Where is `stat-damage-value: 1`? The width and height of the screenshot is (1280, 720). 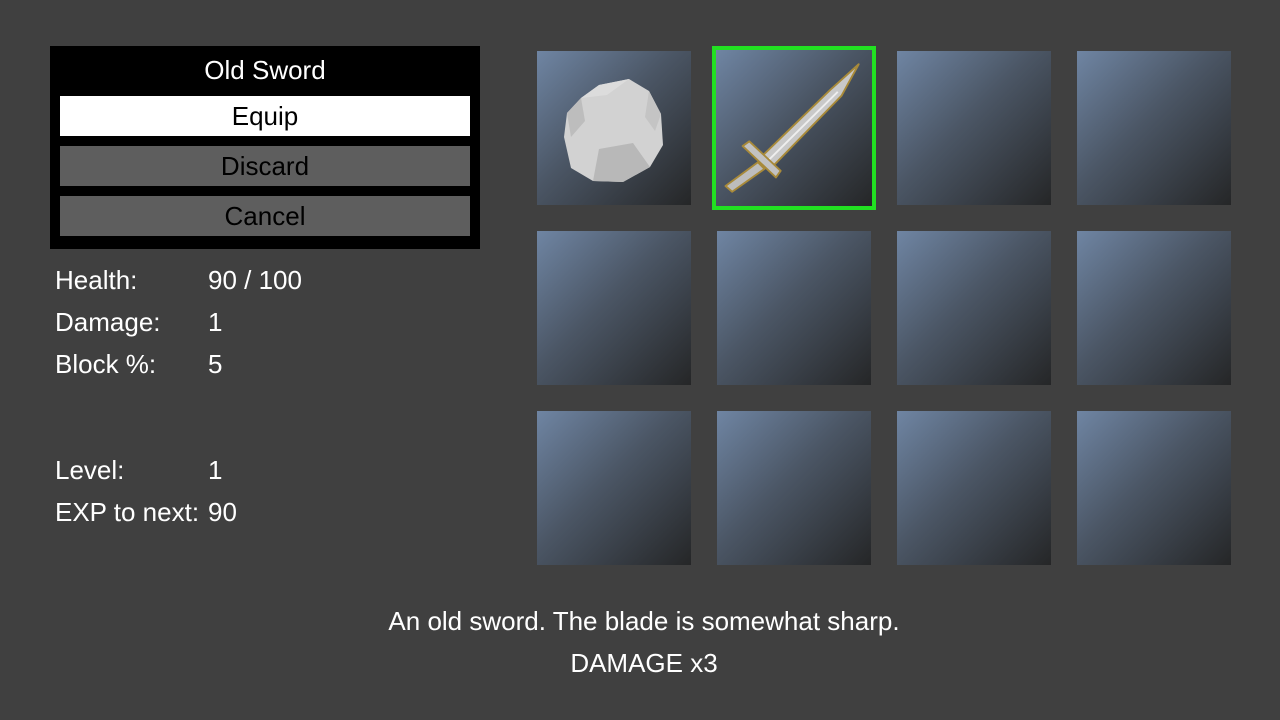
stat-damage-value: 1 is located at coordinates (215, 322).